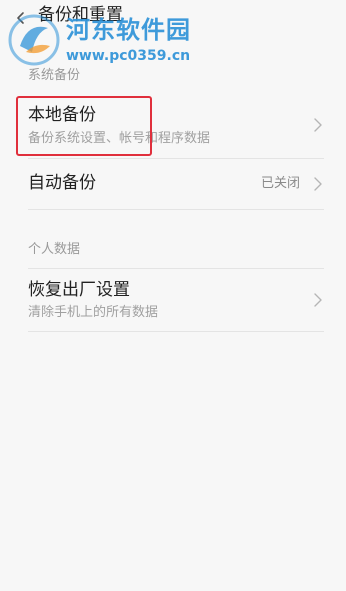 This screenshot has width=346, height=591. I want to click on settings-row-factory-reset: 恢复出厂设置 清除手机上的所有数据, so click(173, 300).